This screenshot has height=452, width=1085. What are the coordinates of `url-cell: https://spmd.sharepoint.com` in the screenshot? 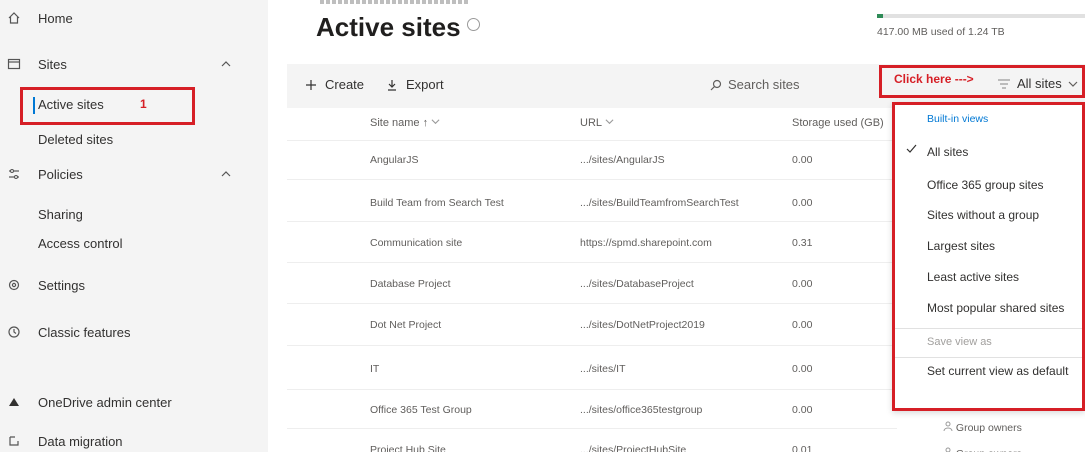 It's located at (646, 243).